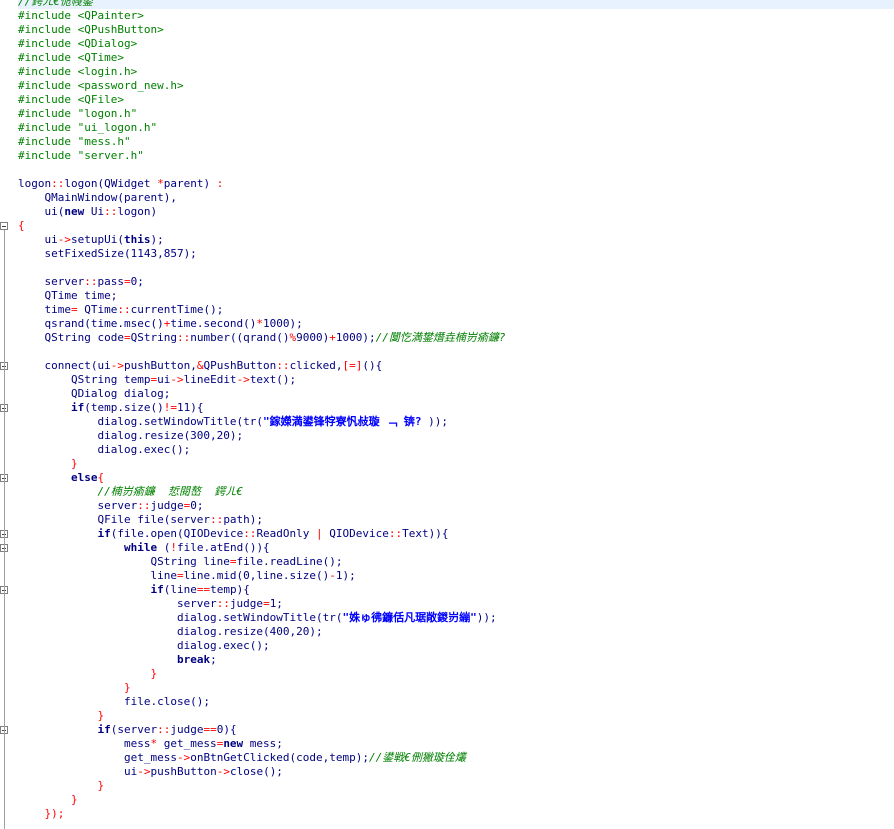 This screenshot has height=829, width=894. Describe the element at coordinates (456, 72) in the screenshot. I see `code-line: #include <login.h>` at that location.